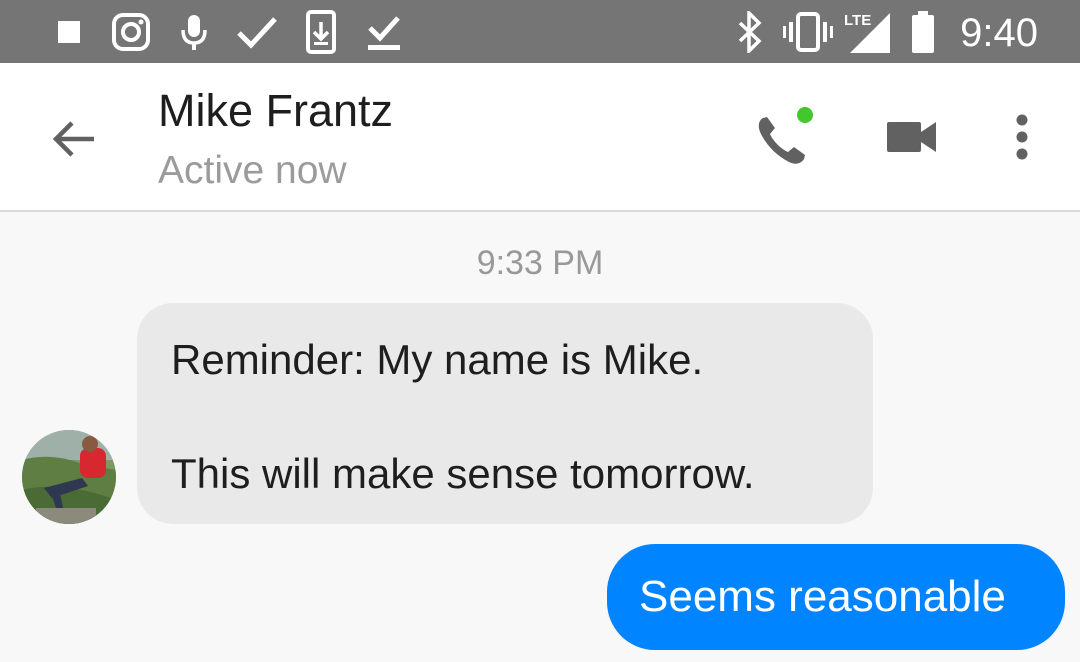 This screenshot has width=1080, height=662. Describe the element at coordinates (805, 115) in the screenshot. I see `active-dot` at that location.